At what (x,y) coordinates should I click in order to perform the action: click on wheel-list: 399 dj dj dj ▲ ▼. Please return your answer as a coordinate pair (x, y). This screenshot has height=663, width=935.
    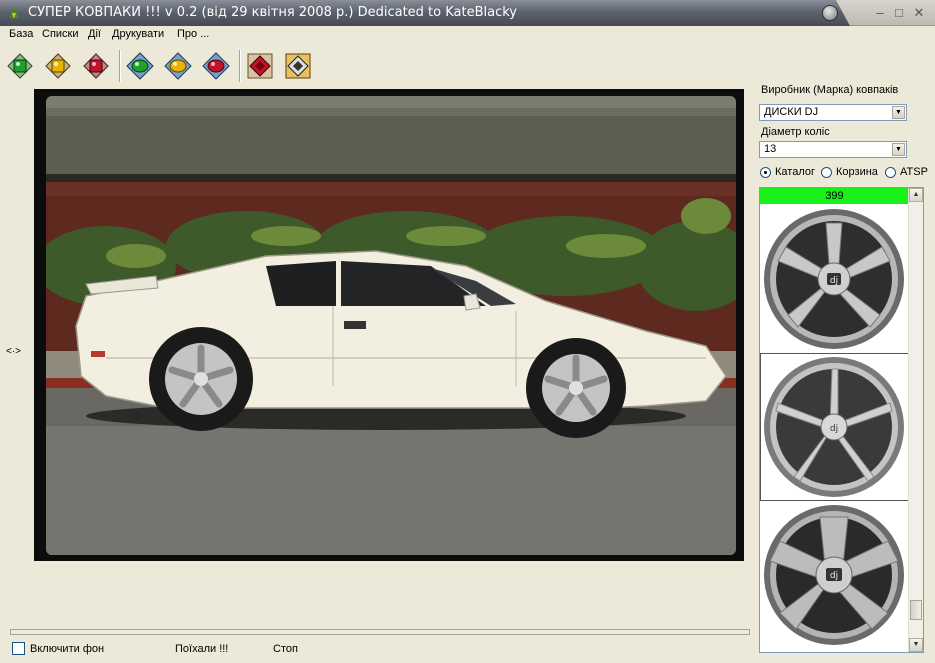
    Looking at the image, I should click on (841, 420).